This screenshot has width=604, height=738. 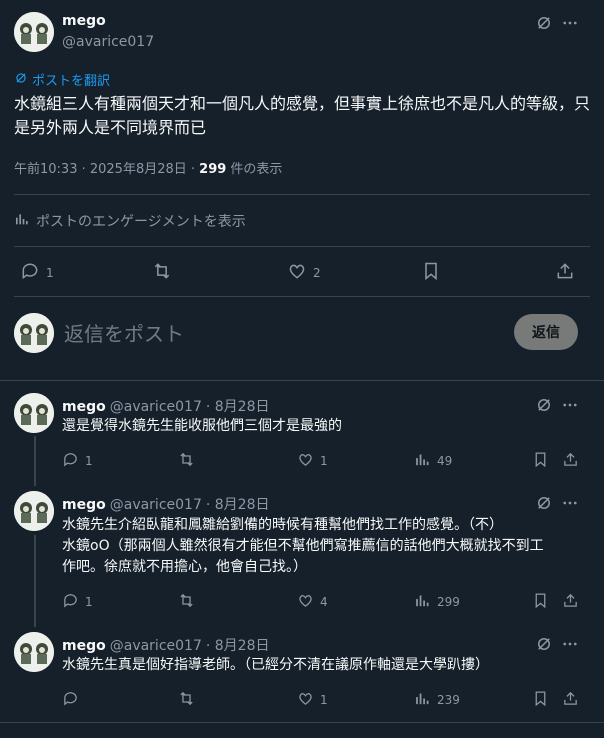 I want to click on reply-button, so click(x=73, y=700).